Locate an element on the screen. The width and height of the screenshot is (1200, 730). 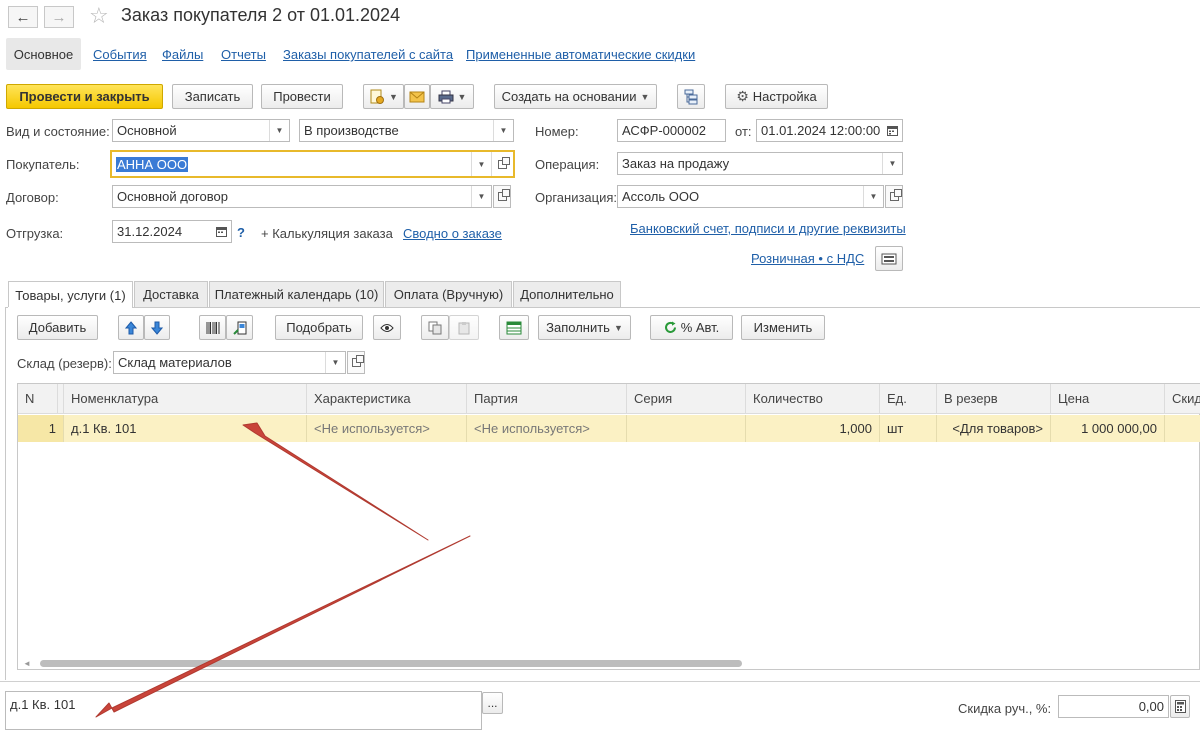
scanner-icon is located at coordinates (239, 328).